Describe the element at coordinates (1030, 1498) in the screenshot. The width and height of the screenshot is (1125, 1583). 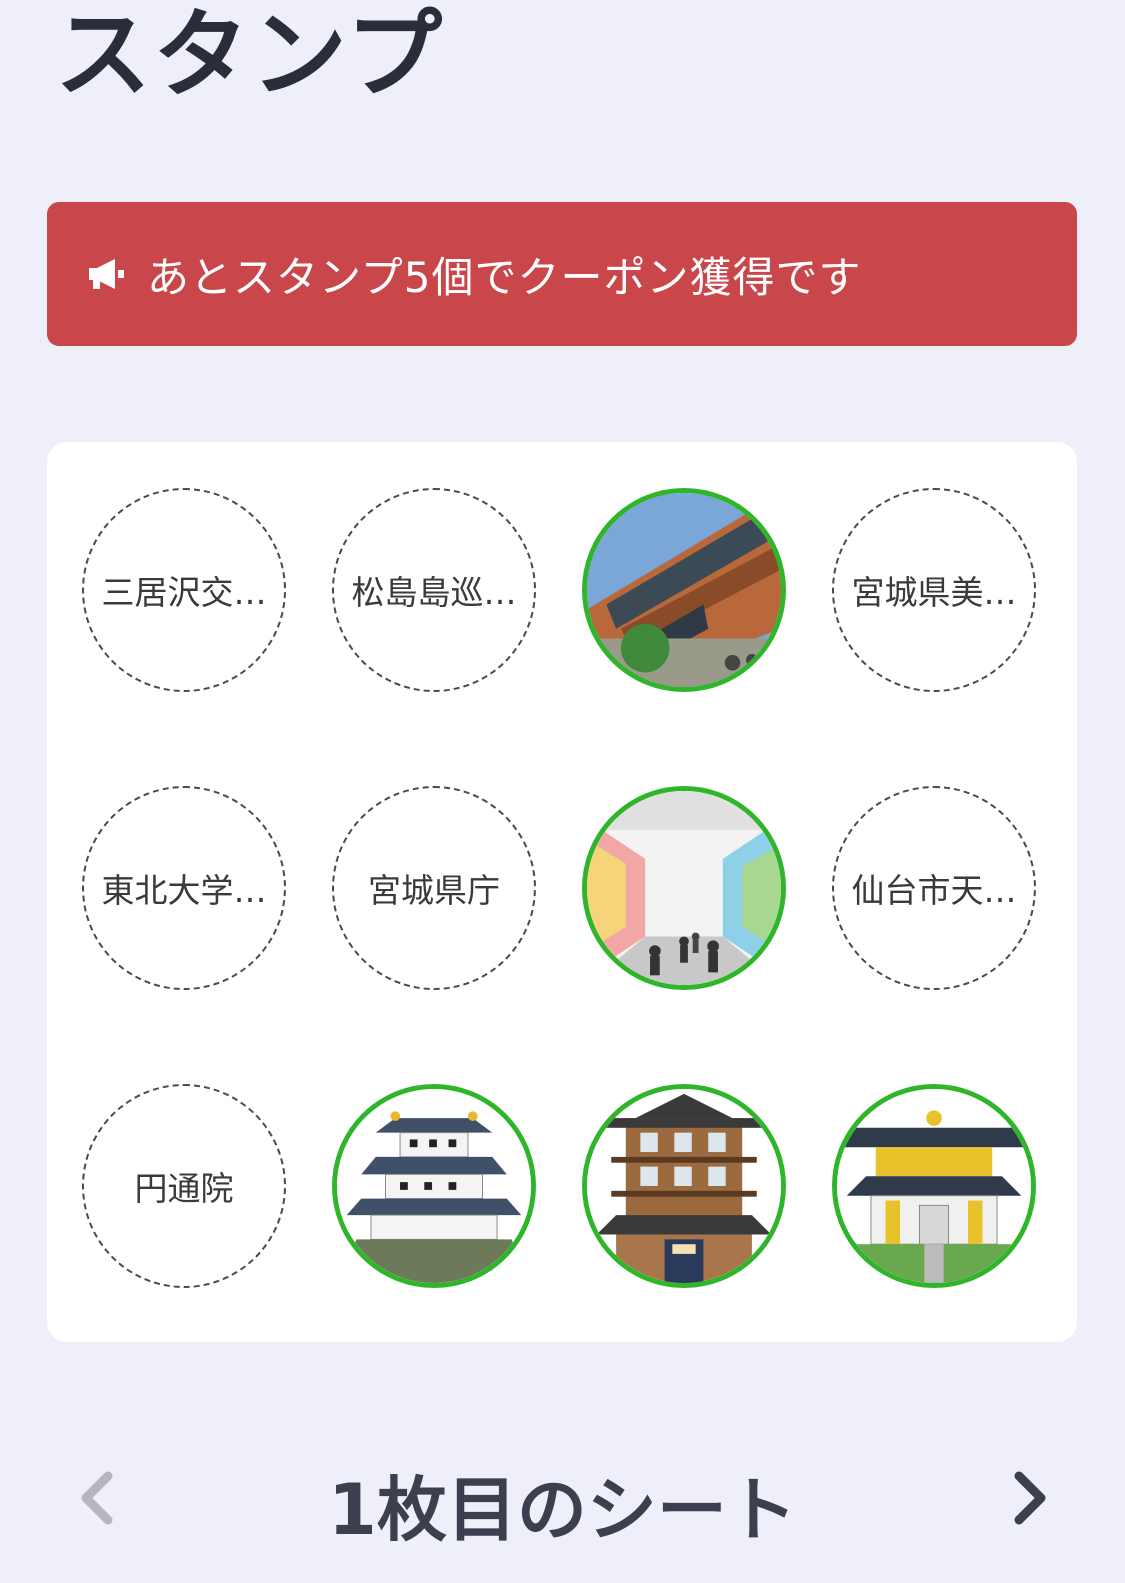
I see `chevron-right-icon` at that location.